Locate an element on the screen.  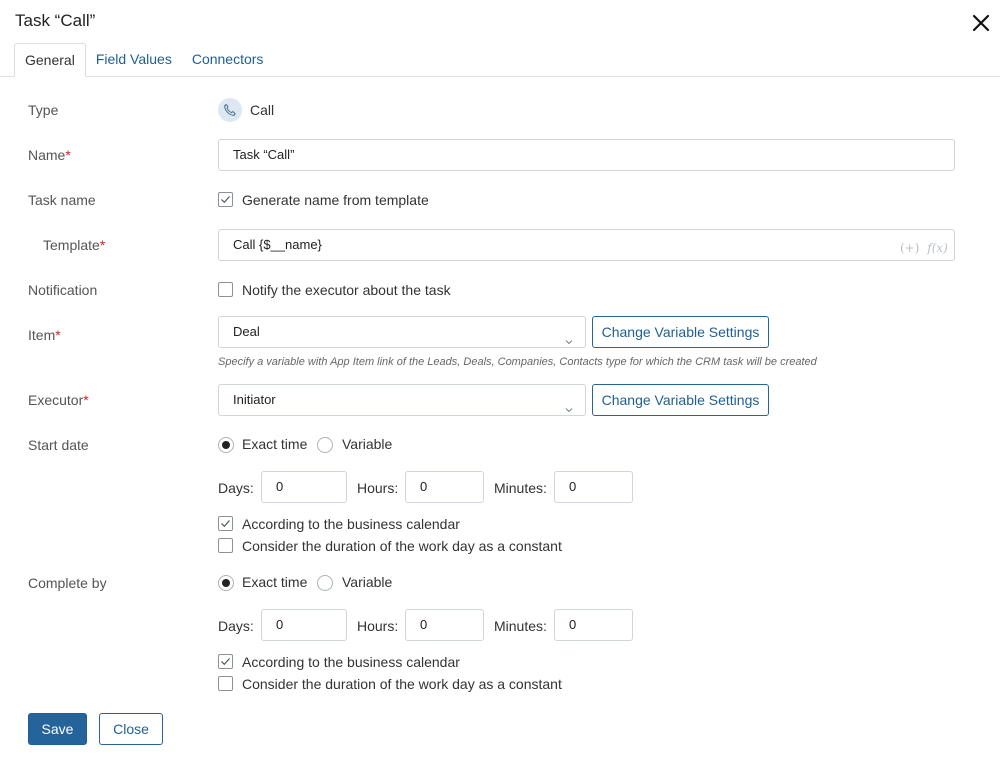
start-variable-label: Variable is located at coordinates (367, 444).